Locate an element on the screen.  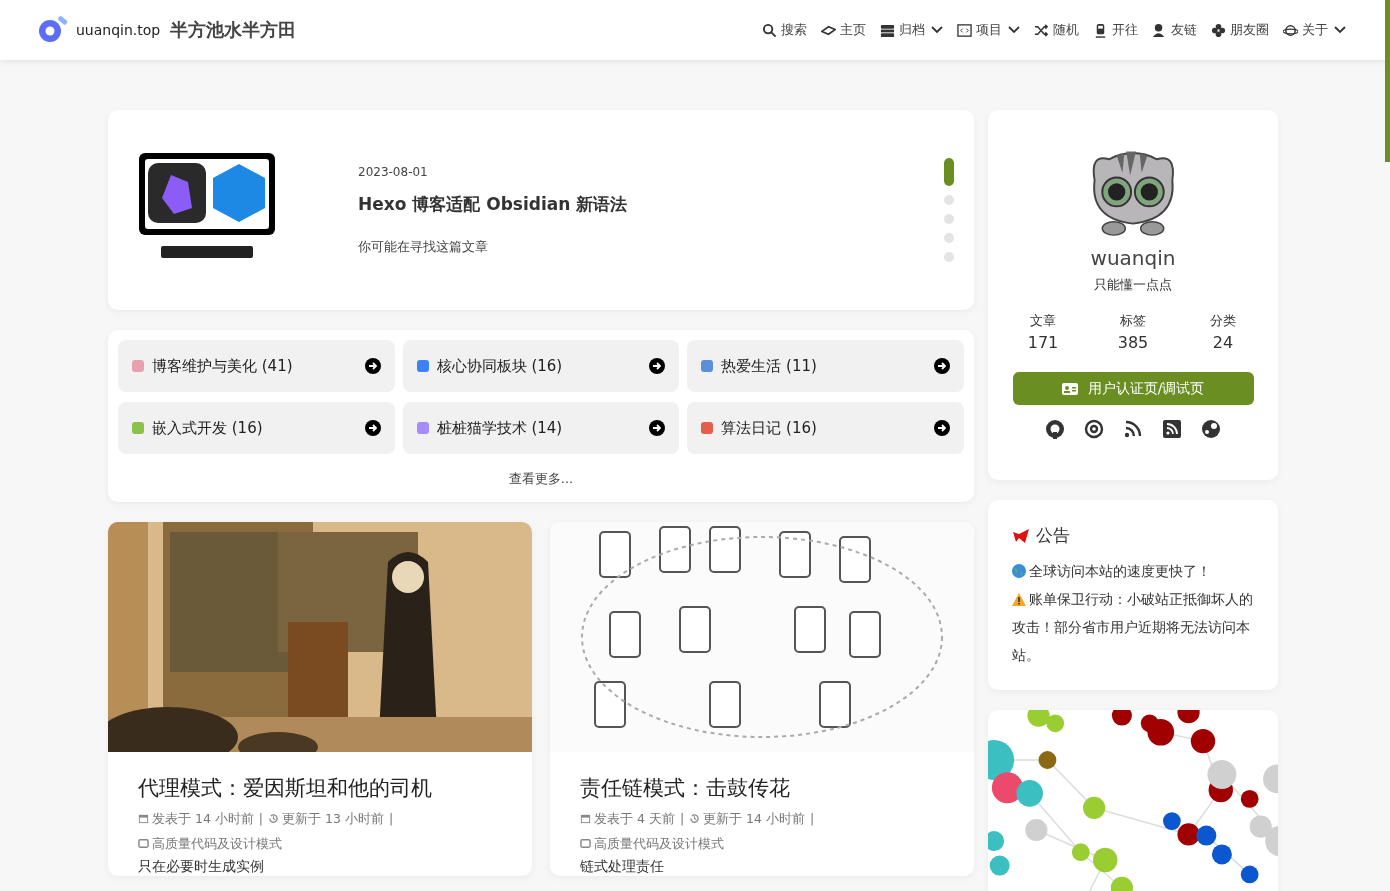
nav-link: 随机 is located at coordinates (1056, 30).